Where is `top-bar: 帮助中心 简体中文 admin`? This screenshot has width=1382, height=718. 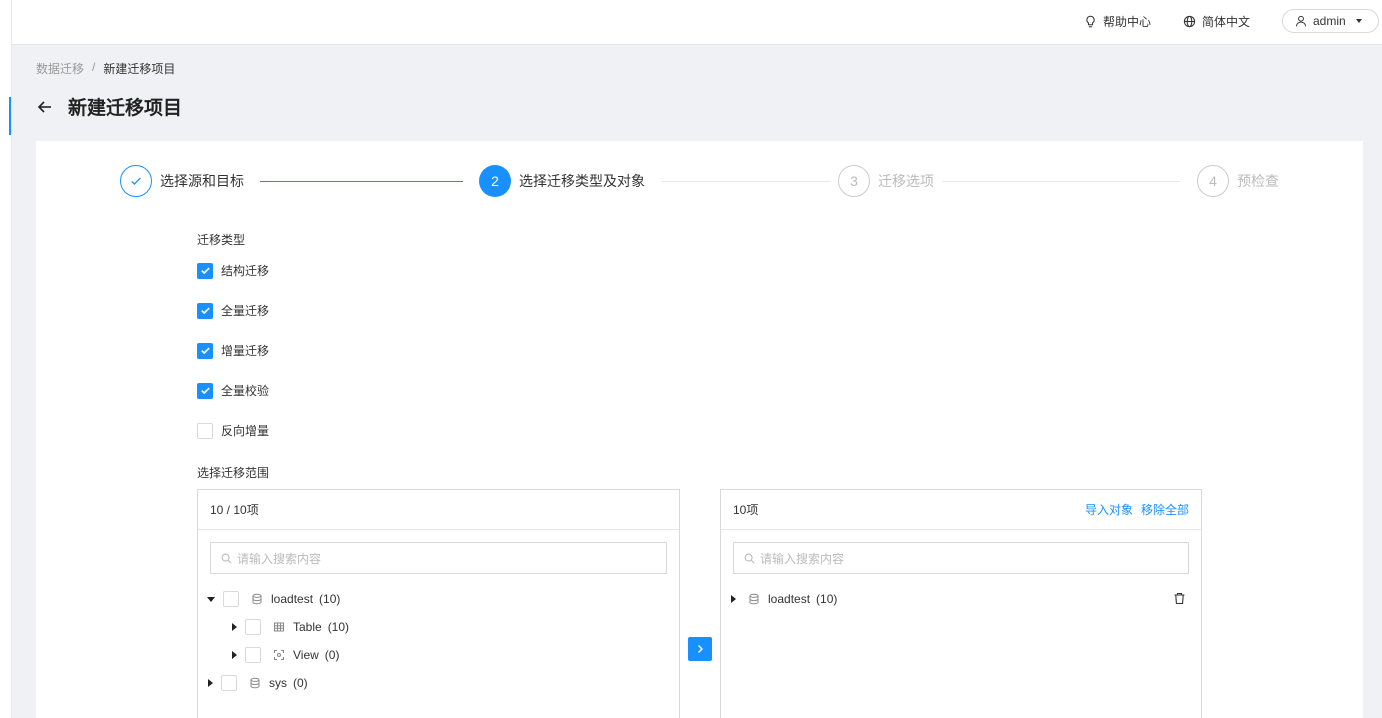 top-bar: 帮助中心 简体中文 admin is located at coordinates (697, 22).